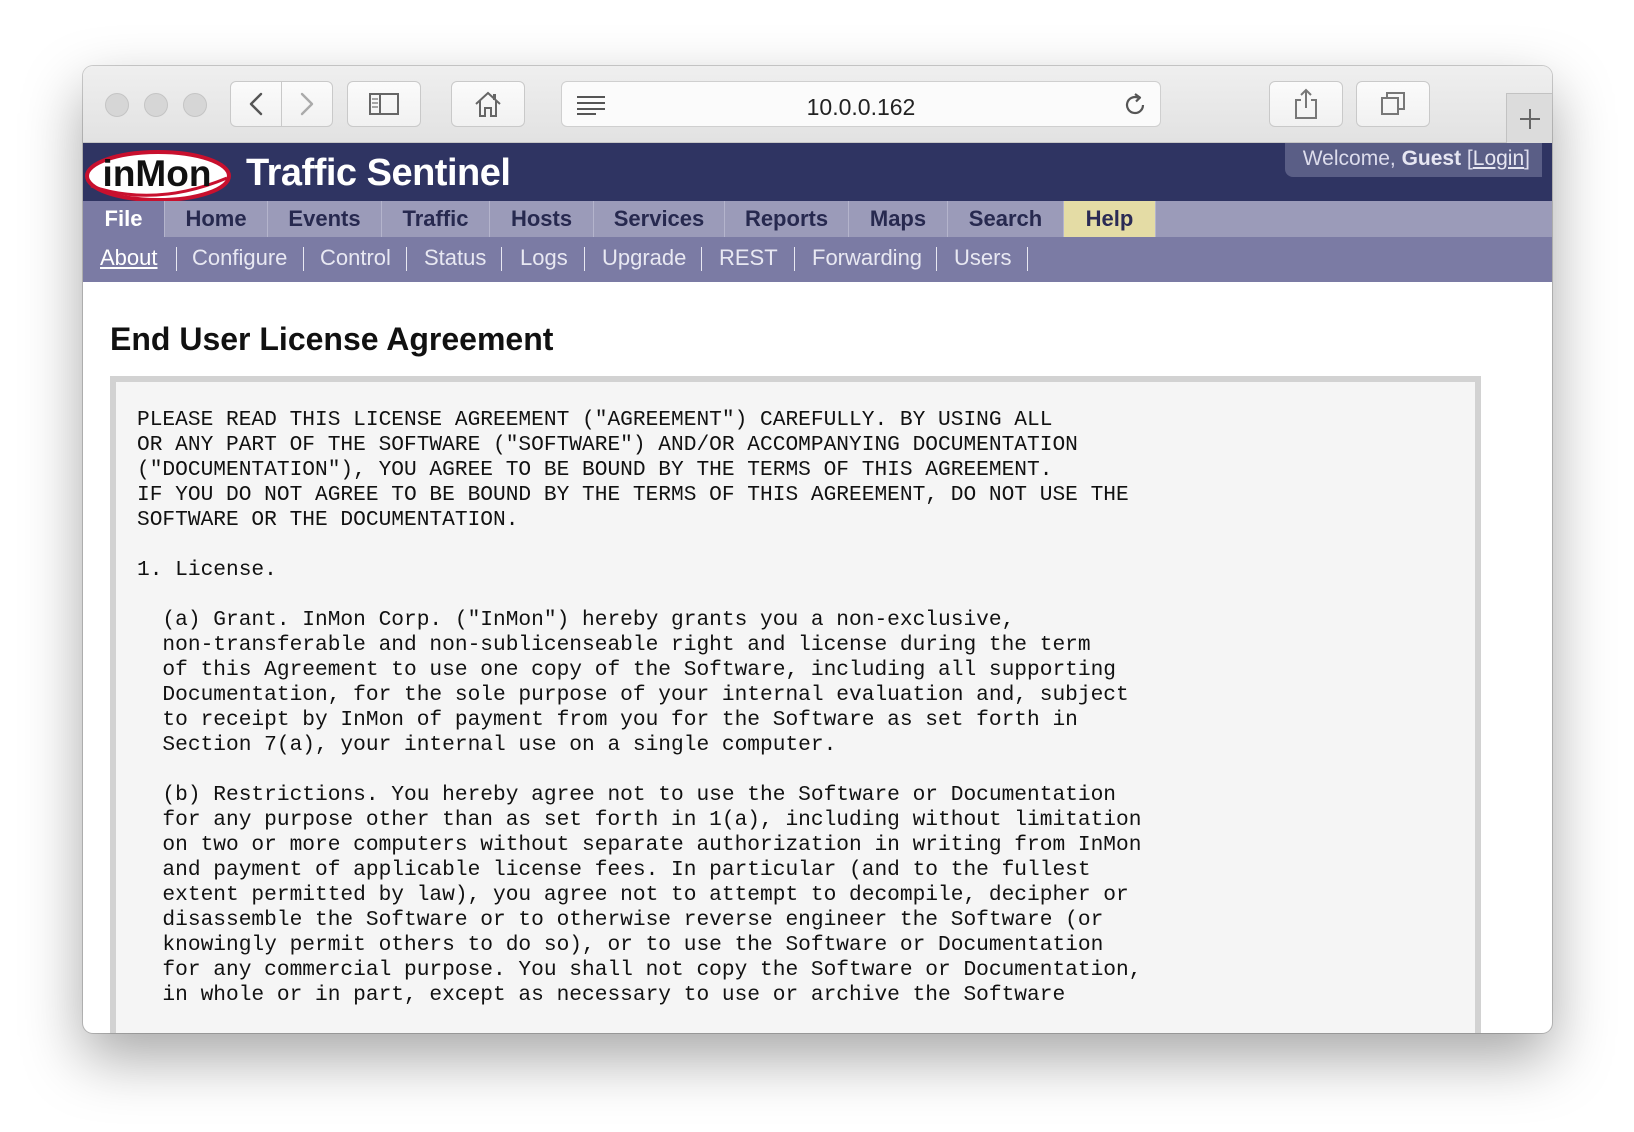  I want to click on user-name: Guest, so click(1431, 158).